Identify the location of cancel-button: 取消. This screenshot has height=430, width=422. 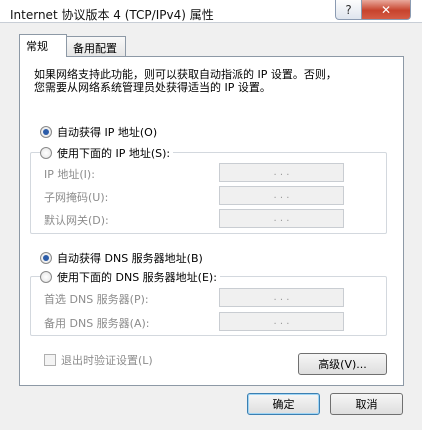
(366, 404).